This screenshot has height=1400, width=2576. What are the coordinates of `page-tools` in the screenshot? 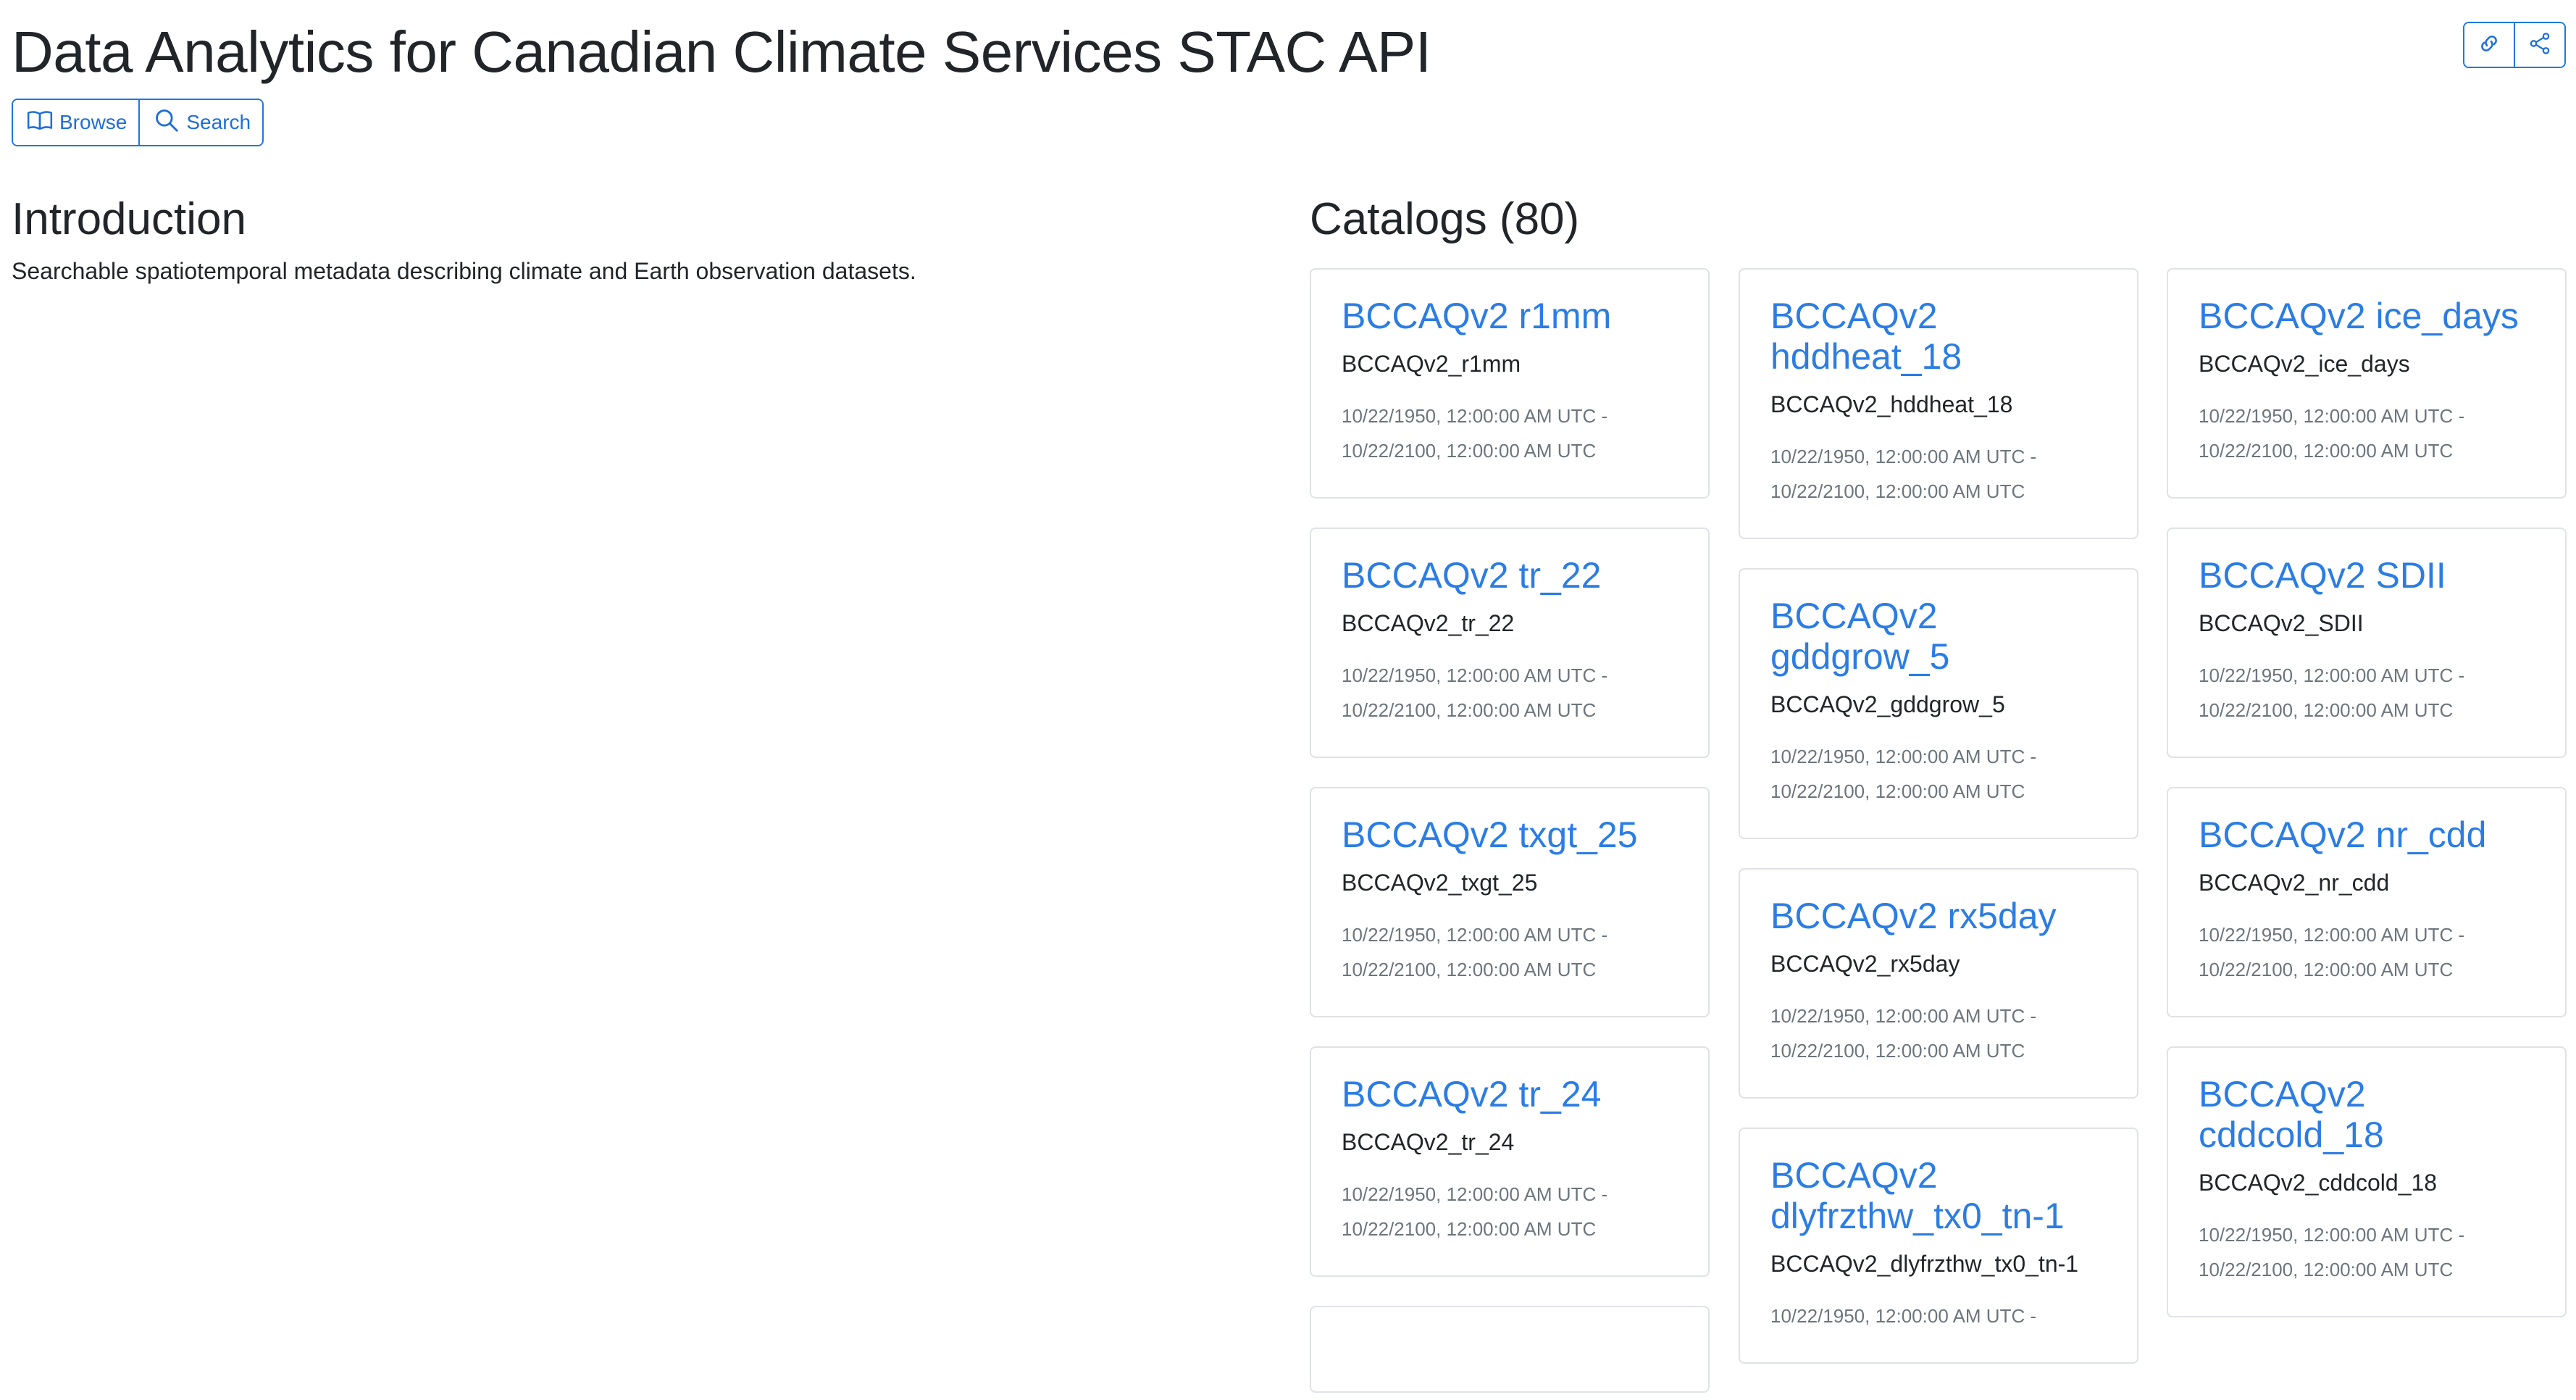 It's located at (2514, 45).